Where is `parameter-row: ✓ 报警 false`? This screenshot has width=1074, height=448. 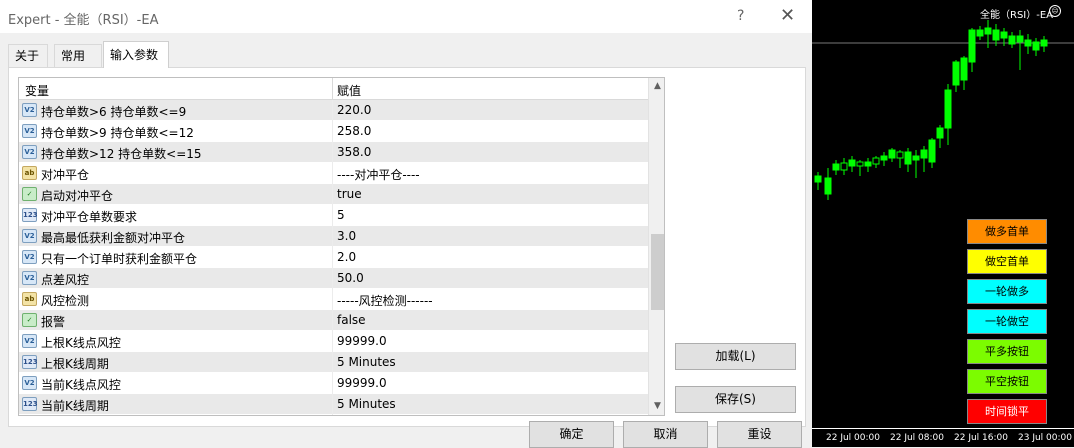 parameter-row: ✓ 报警 false is located at coordinates (333, 320).